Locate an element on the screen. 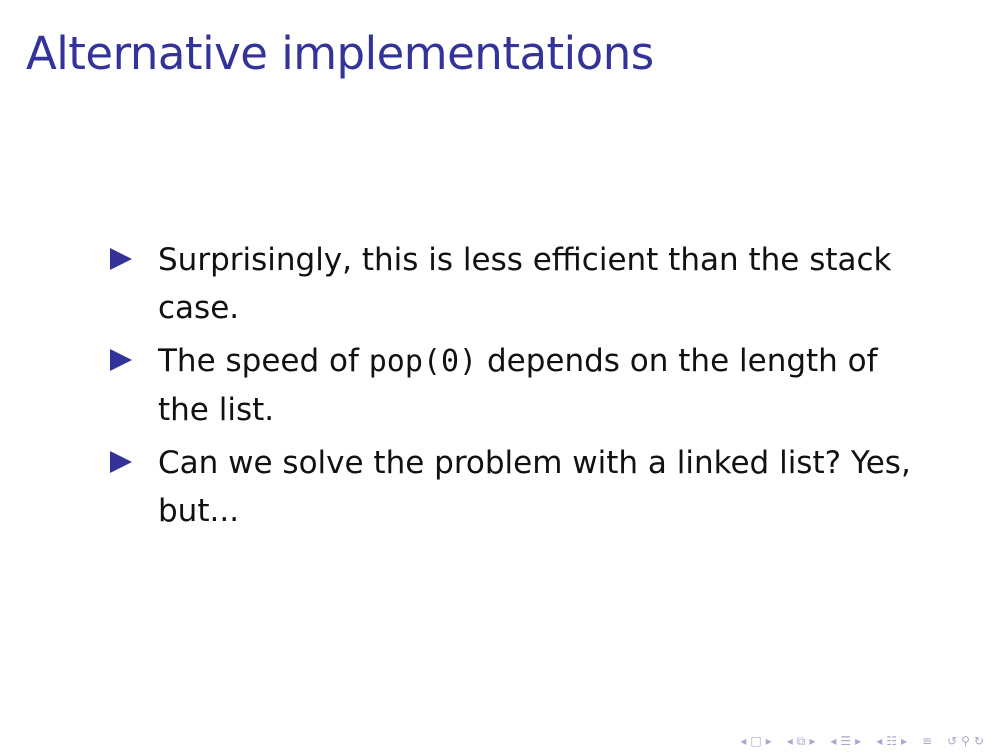  slide-title: Alternative implementations is located at coordinates (340, 53).